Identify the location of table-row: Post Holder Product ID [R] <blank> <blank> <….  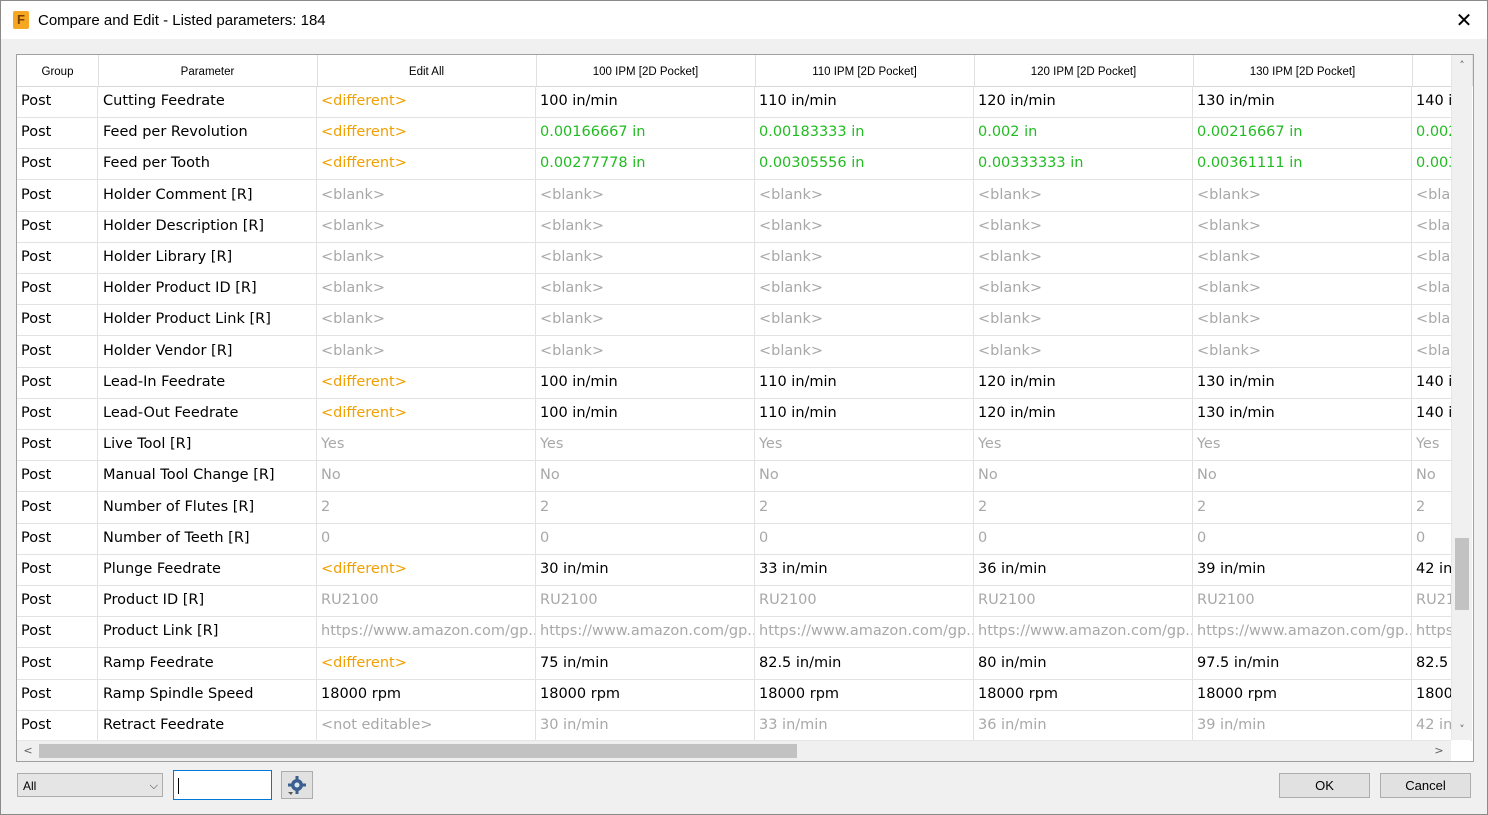
(744, 289).